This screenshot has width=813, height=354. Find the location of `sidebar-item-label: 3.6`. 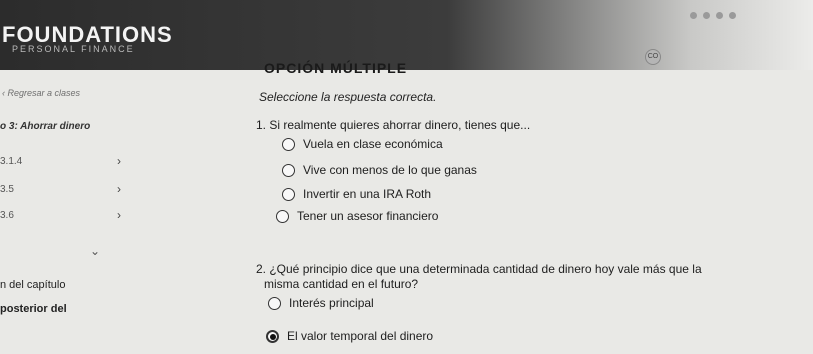

sidebar-item-label: 3.6 is located at coordinates (7, 215).